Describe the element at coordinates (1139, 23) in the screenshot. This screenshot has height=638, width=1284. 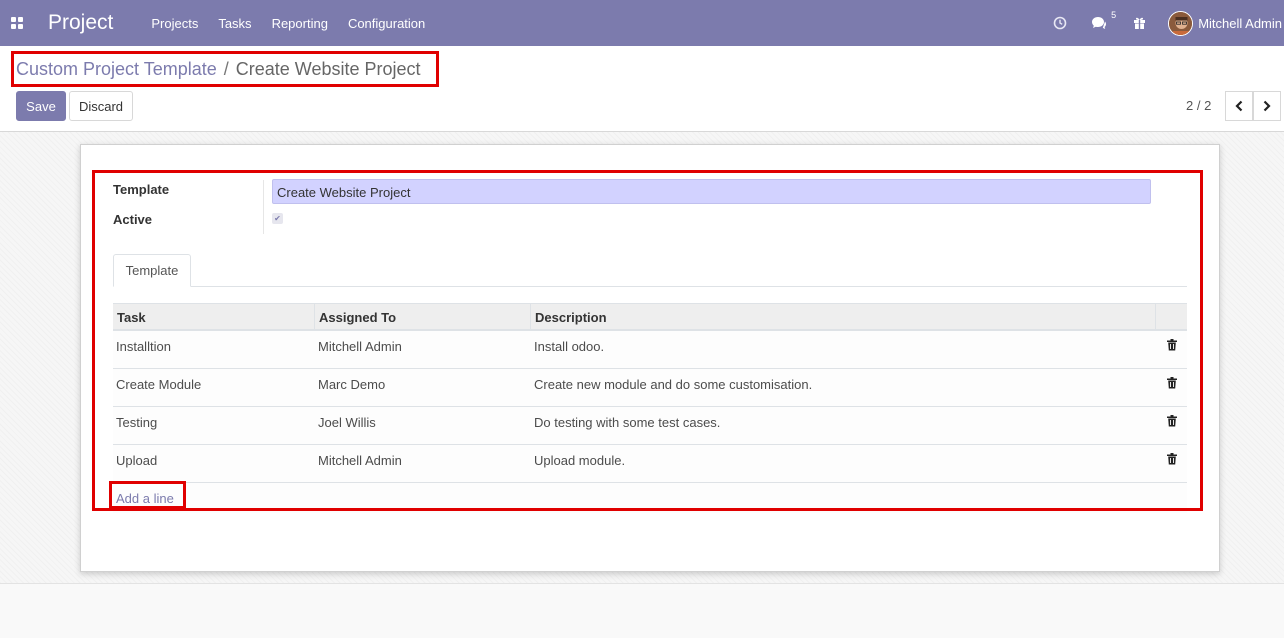
I see `gift-icon` at that location.